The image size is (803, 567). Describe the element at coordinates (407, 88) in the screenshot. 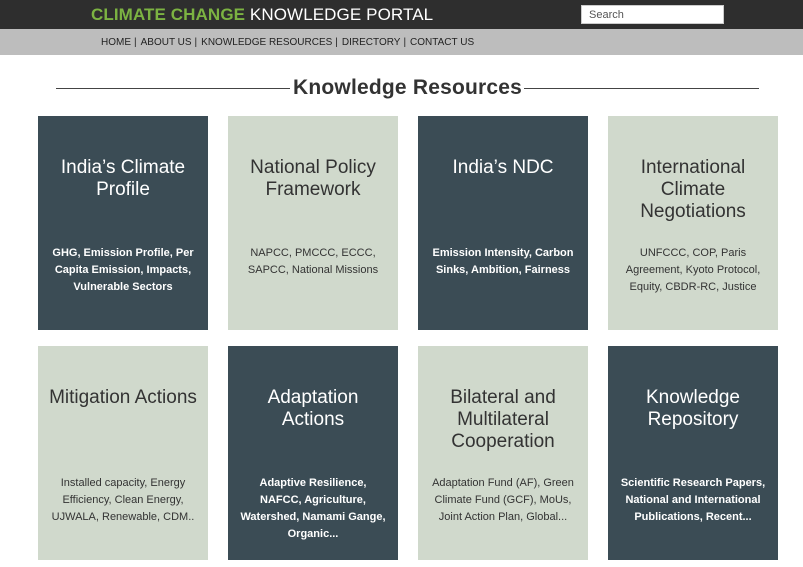

I see `section-heading: Knowledge Resources` at that location.